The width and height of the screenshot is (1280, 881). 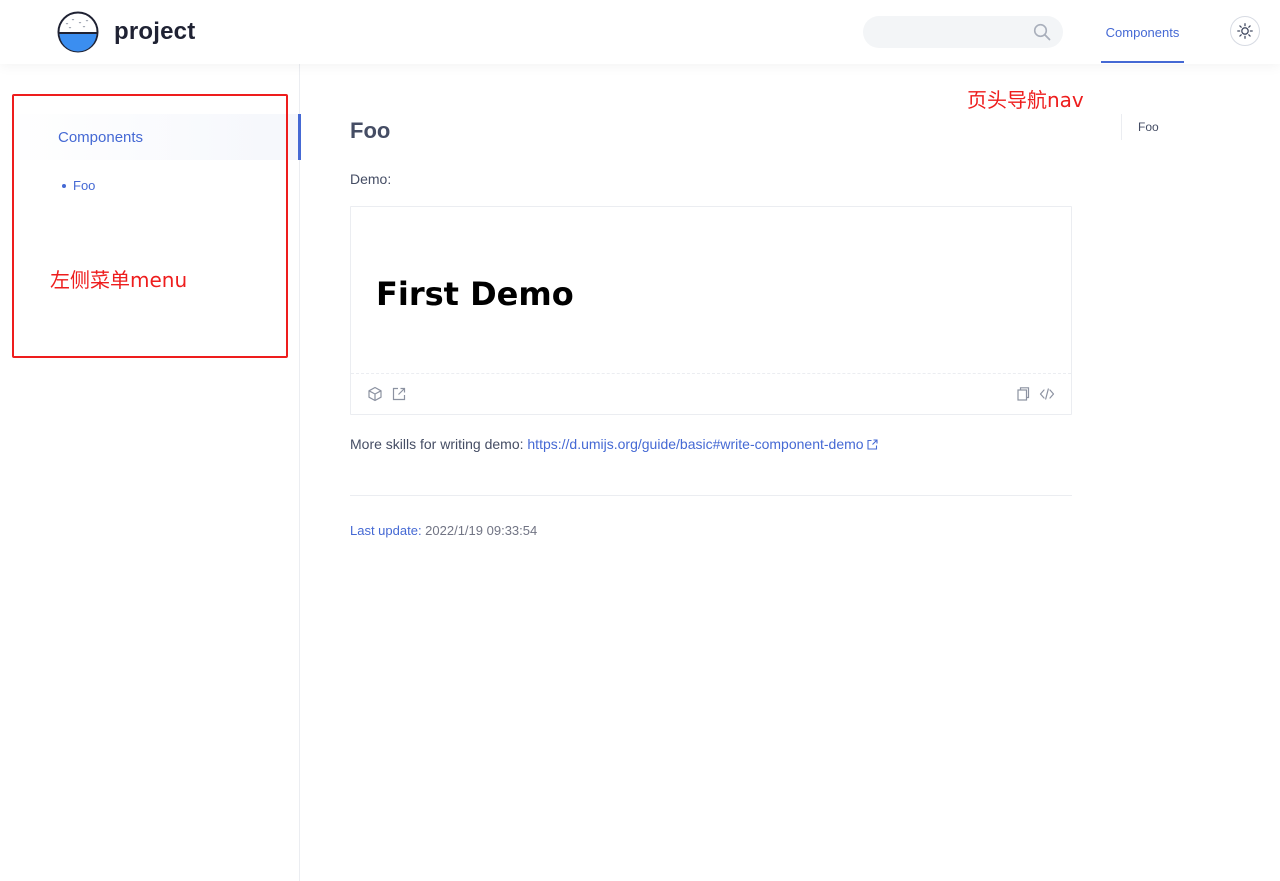 I want to click on demo-label: Demo:, so click(x=371, y=179).